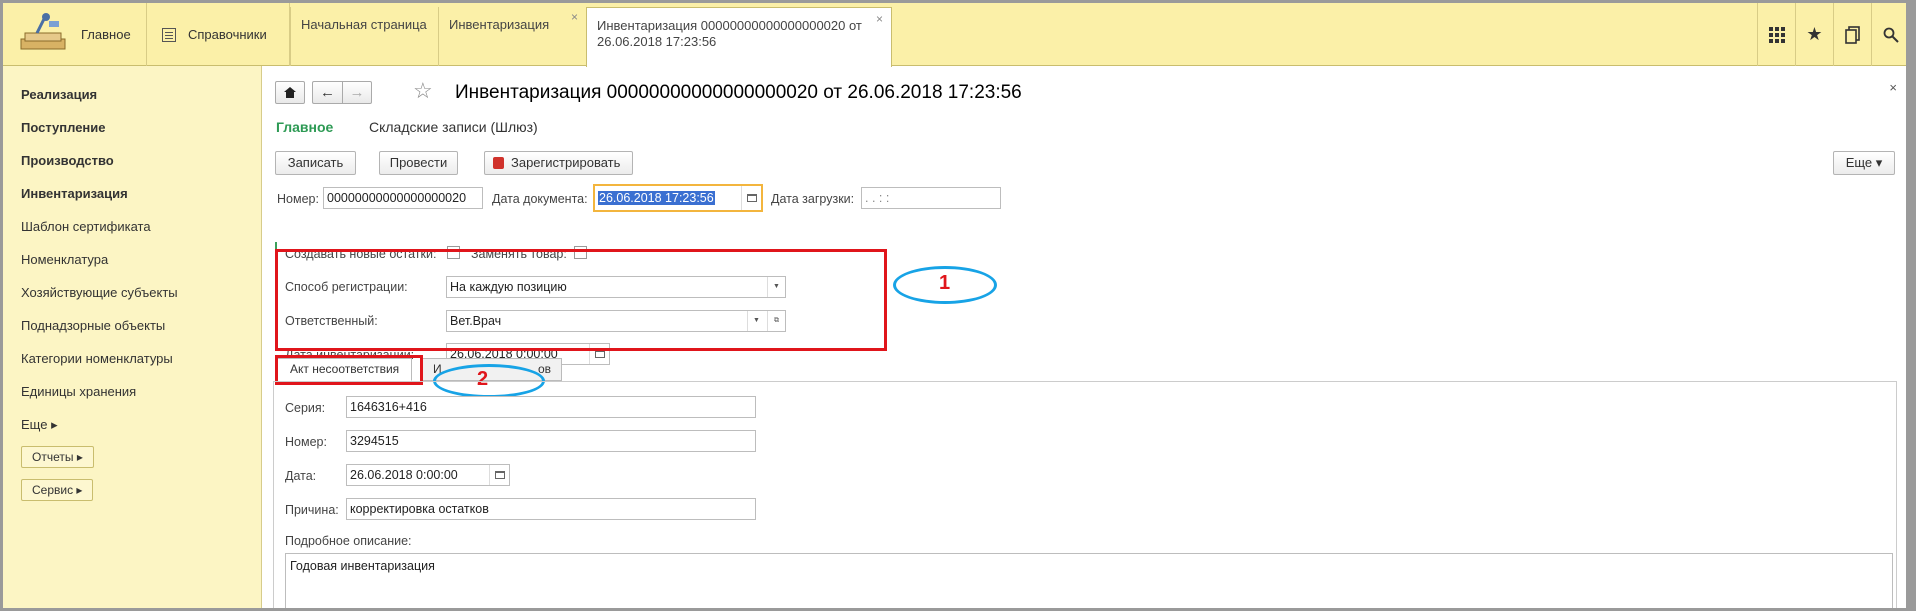  What do you see at coordinates (540, 199) in the screenshot?
I see `doc-date-label: Дата документа:` at bounding box center [540, 199].